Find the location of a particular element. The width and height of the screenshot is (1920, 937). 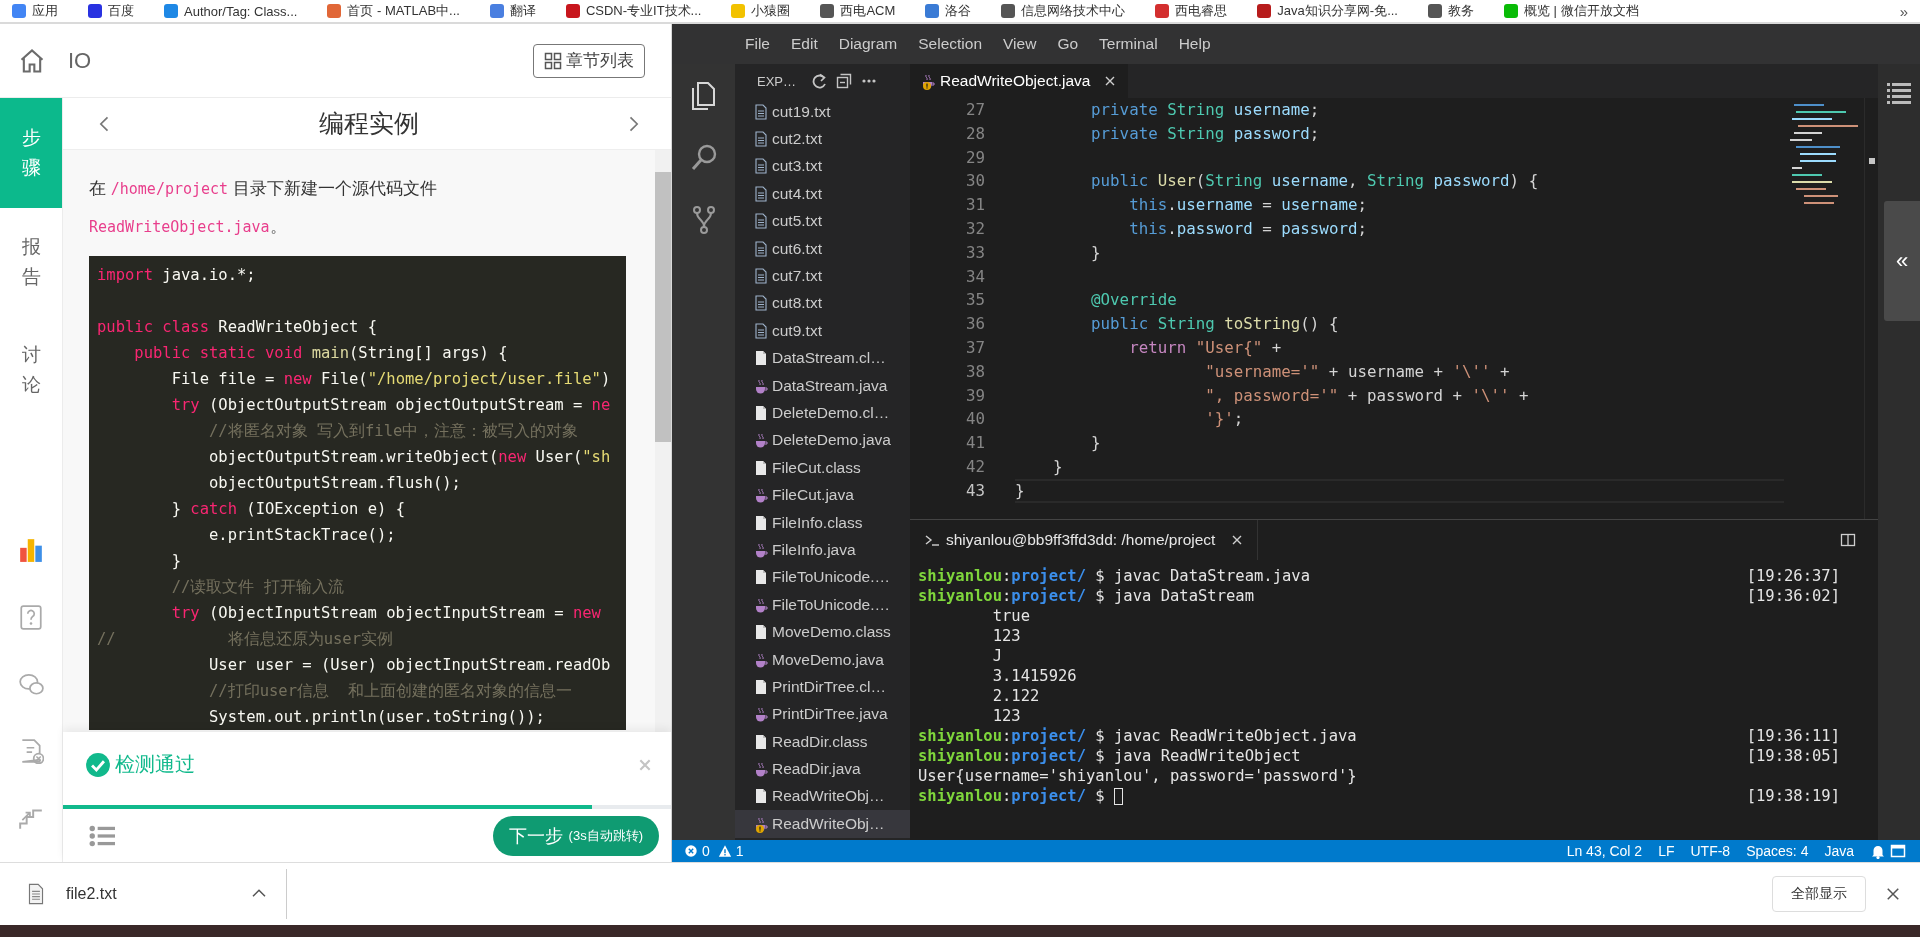

bookmark: 小猿圈 is located at coordinates (761, 11).